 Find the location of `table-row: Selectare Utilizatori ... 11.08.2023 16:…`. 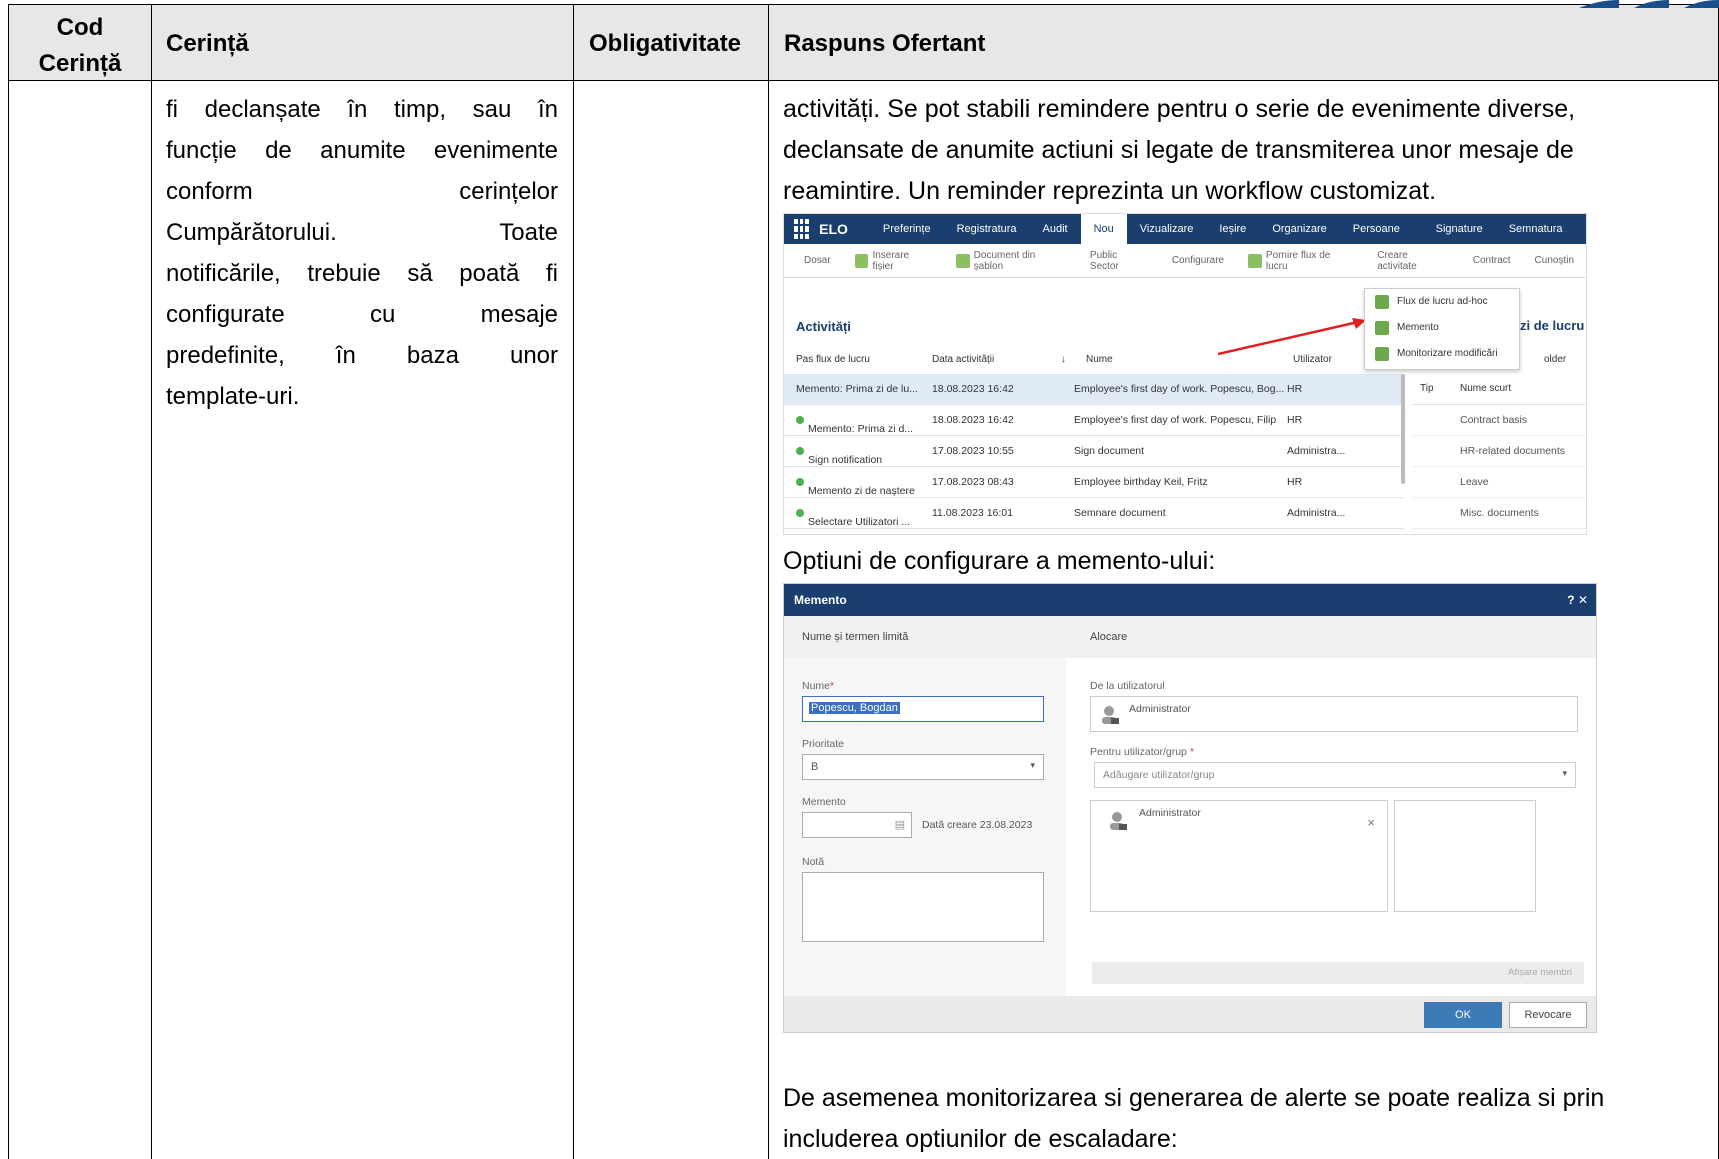

table-row: Selectare Utilizatori ... 11.08.2023 16:… is located at coordinates (1094, 513).